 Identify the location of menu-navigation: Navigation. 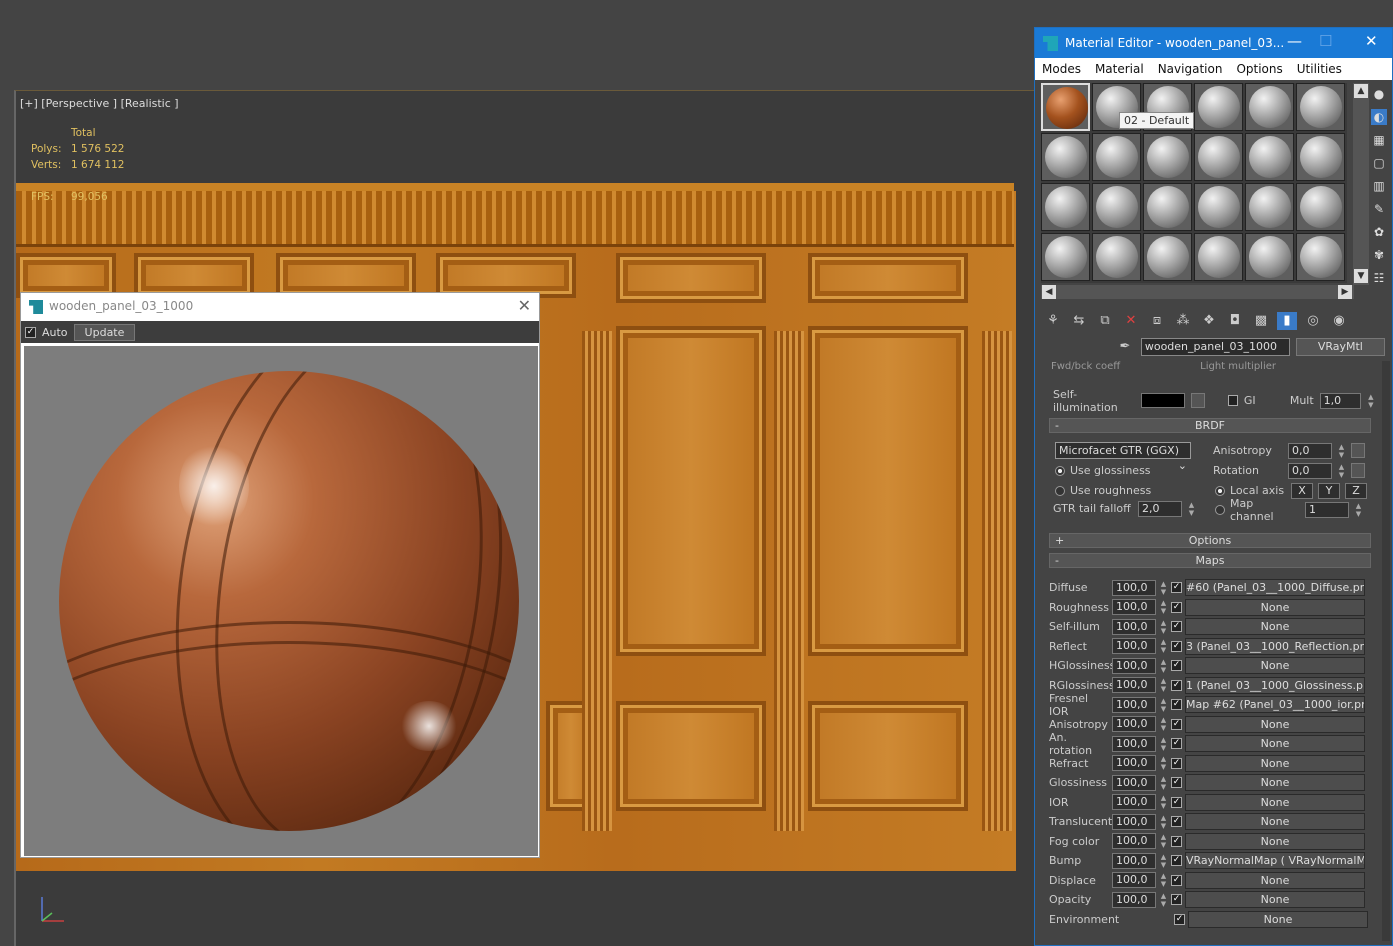
(1190, 69).